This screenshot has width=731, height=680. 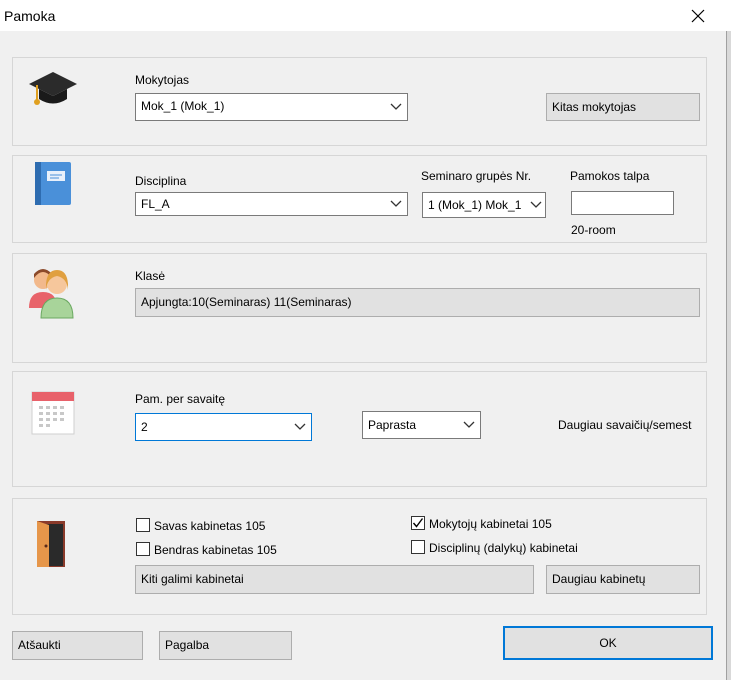 I want to click on book-icon, so click(x=53, y=183).